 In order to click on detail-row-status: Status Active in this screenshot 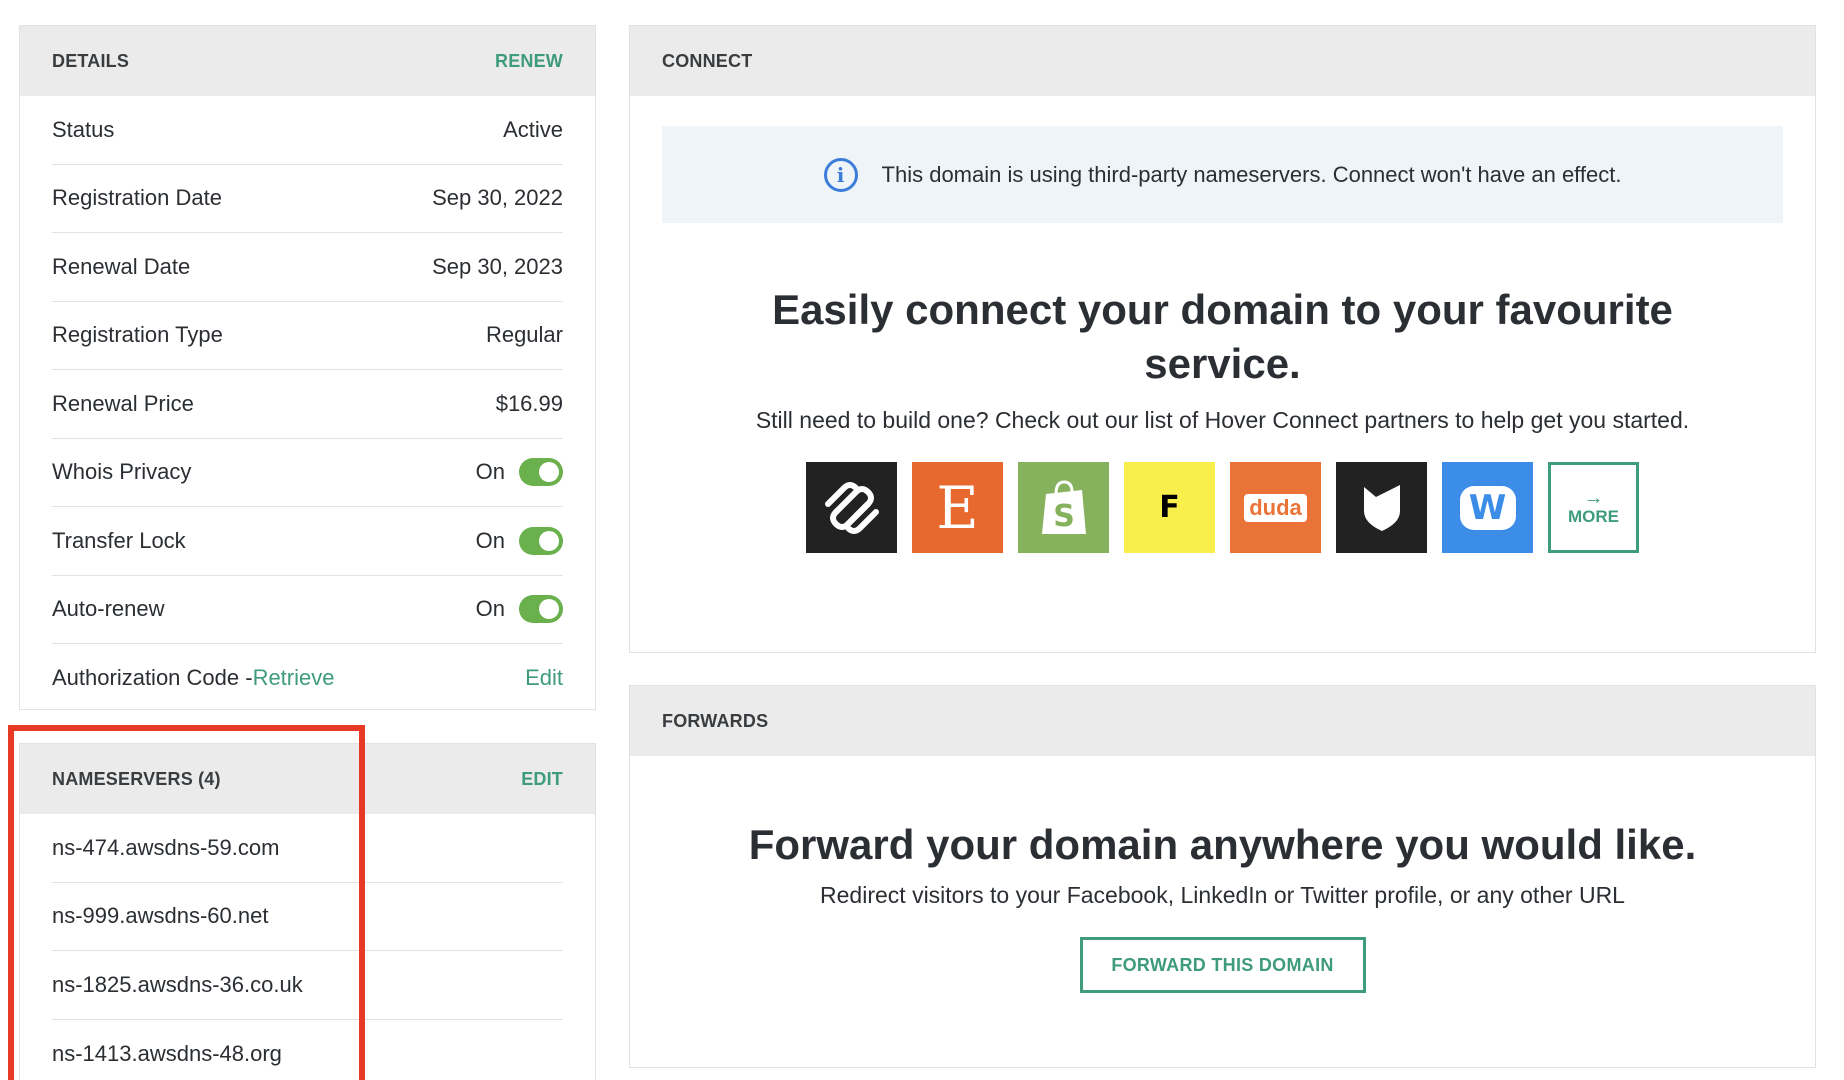, I will do `click(307, 130)`.